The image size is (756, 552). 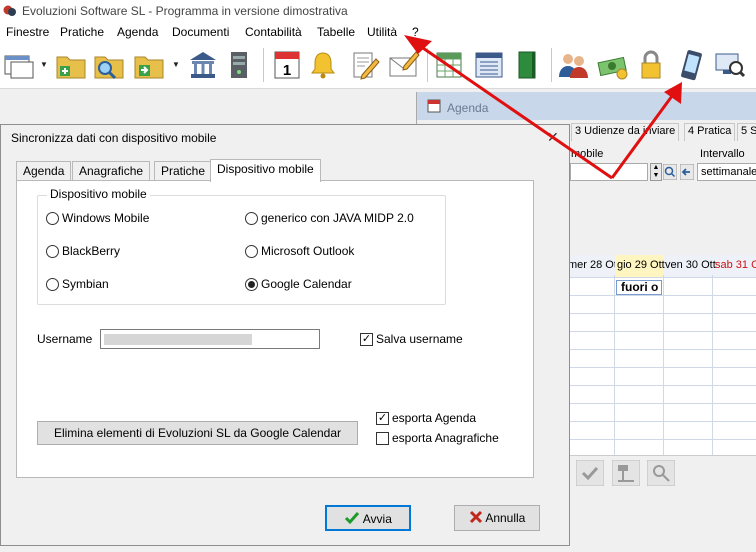 I want to click on users-icon, so click(x=573, y=65).